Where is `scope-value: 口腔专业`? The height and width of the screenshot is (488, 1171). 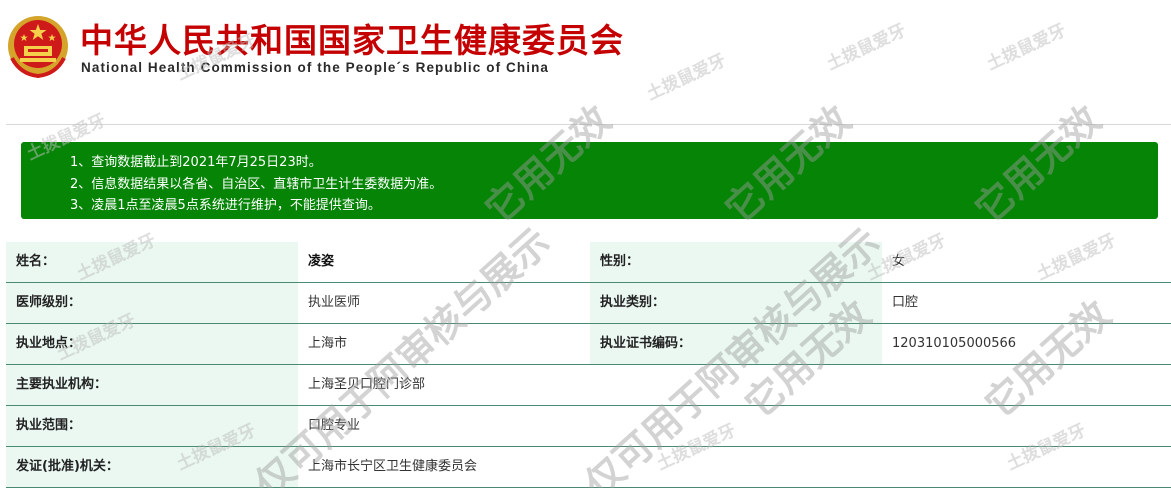
scope-value: 口腔专业 is located at coordinates (444, 426).